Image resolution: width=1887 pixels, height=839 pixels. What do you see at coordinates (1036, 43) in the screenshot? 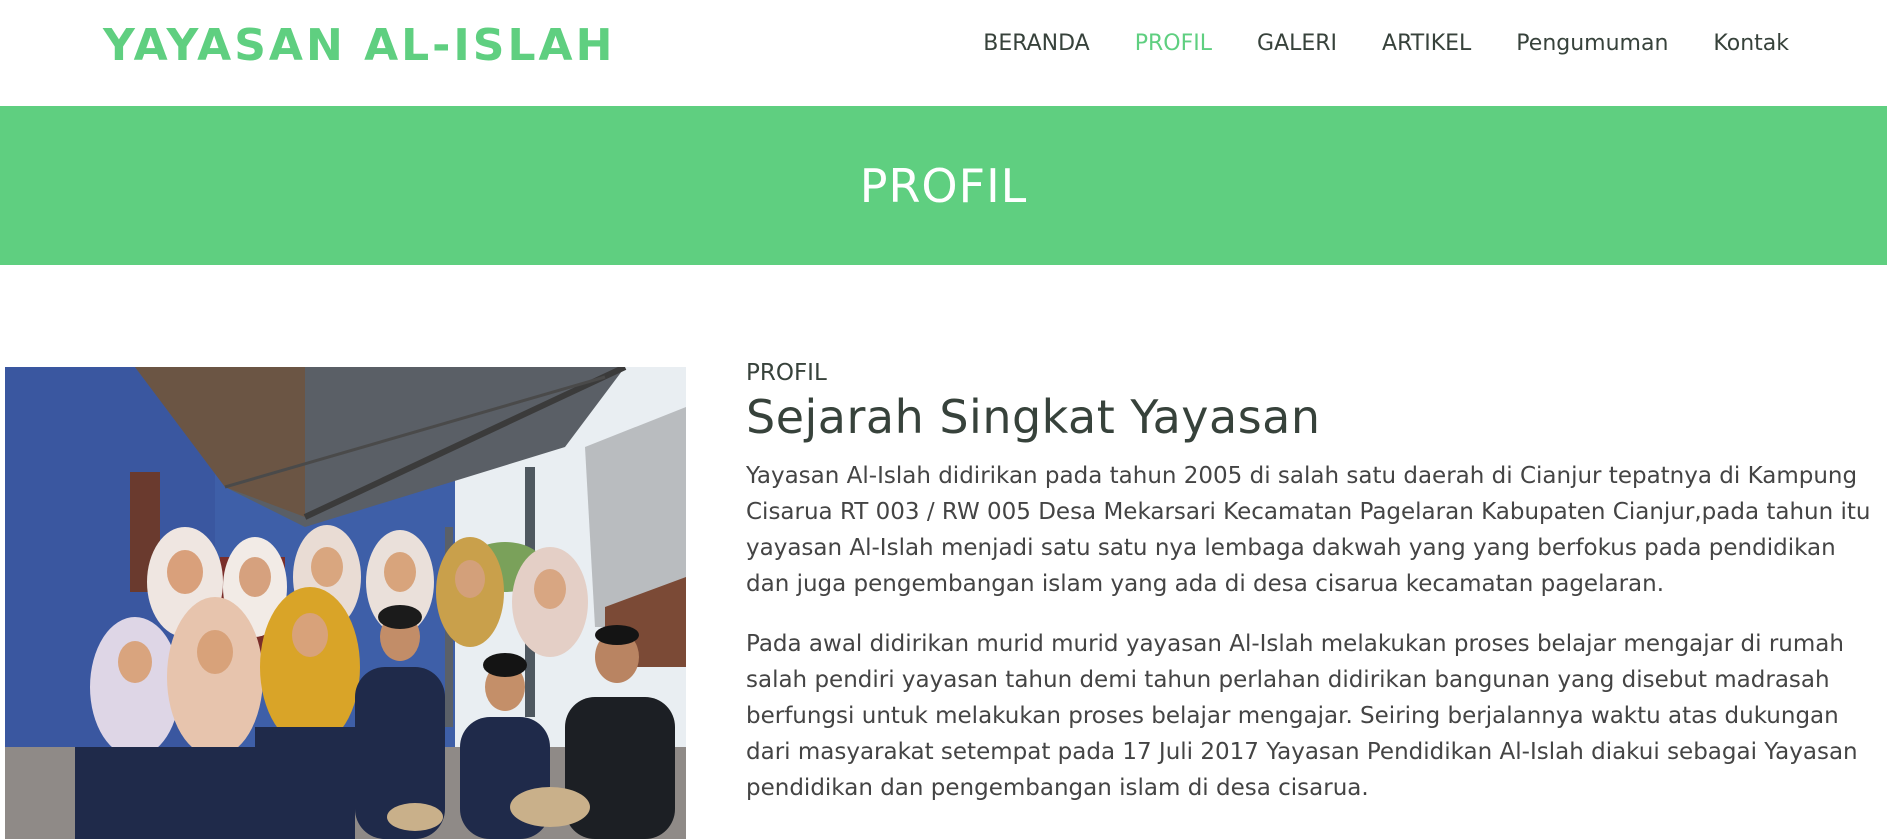
I see `nav-item-beranda: BERANDA` at bounding box center [1036, 43].